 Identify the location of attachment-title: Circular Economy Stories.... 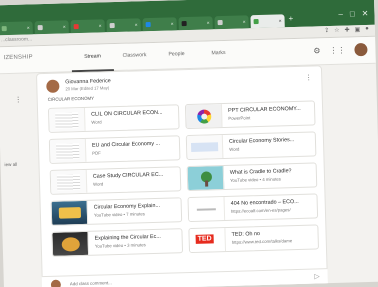
(261, 141).